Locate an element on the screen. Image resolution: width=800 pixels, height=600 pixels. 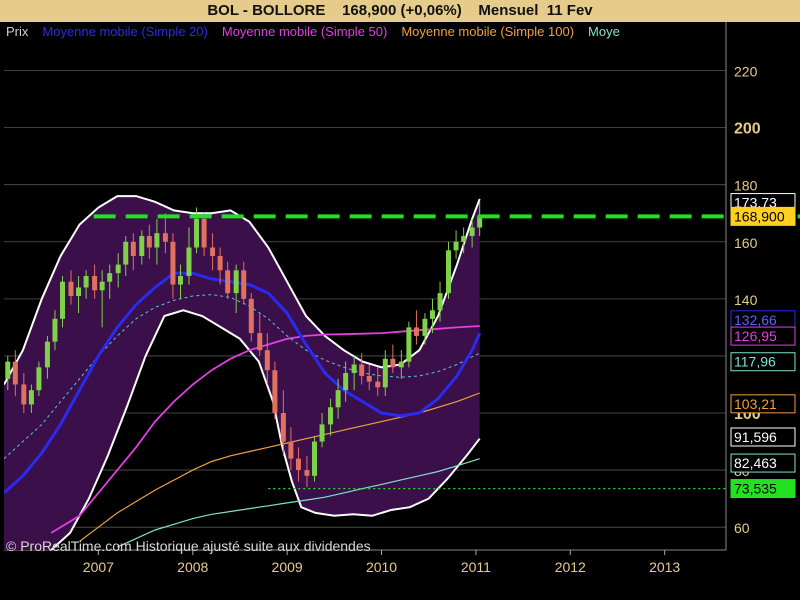
x-tick-label-3: 2010 is located at coordinates (381, 567).